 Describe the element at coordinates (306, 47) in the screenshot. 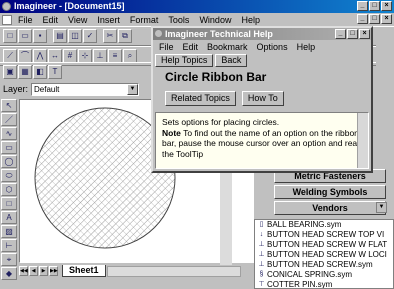

I see `help-menu-help: Help` at that location.